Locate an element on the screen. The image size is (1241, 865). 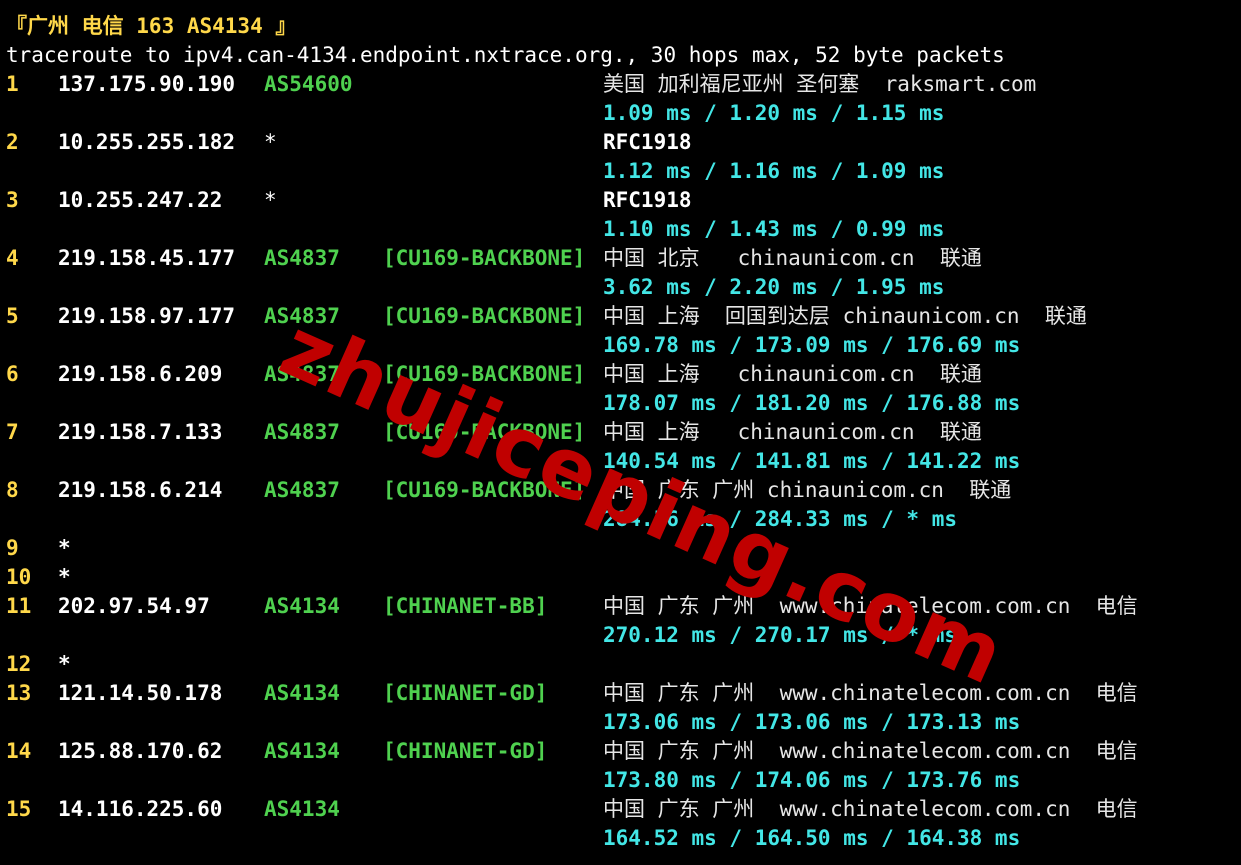
hop-rtt: 3.62 ms / 2.20 ms / 1.95 ms is located at coordinates (774, 287).